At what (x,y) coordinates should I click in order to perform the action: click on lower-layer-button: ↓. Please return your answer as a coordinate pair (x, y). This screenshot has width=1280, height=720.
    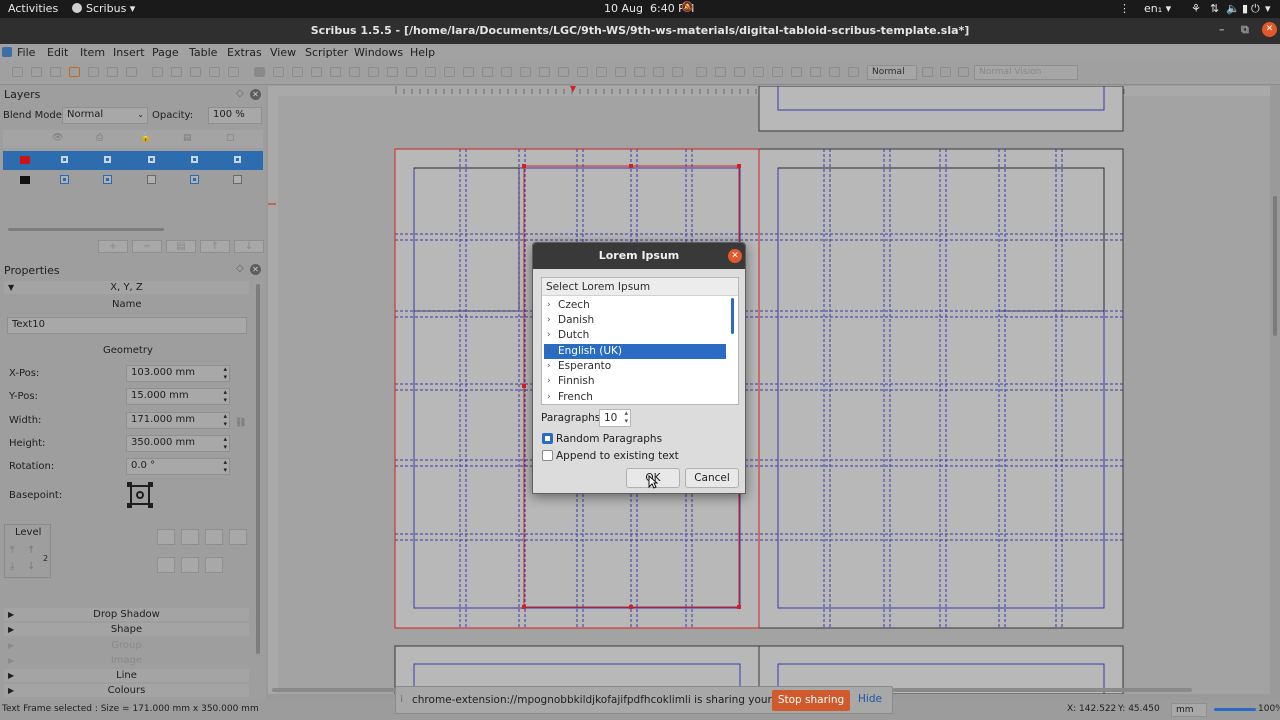
    Looking at the image, I should click on (249, 246).